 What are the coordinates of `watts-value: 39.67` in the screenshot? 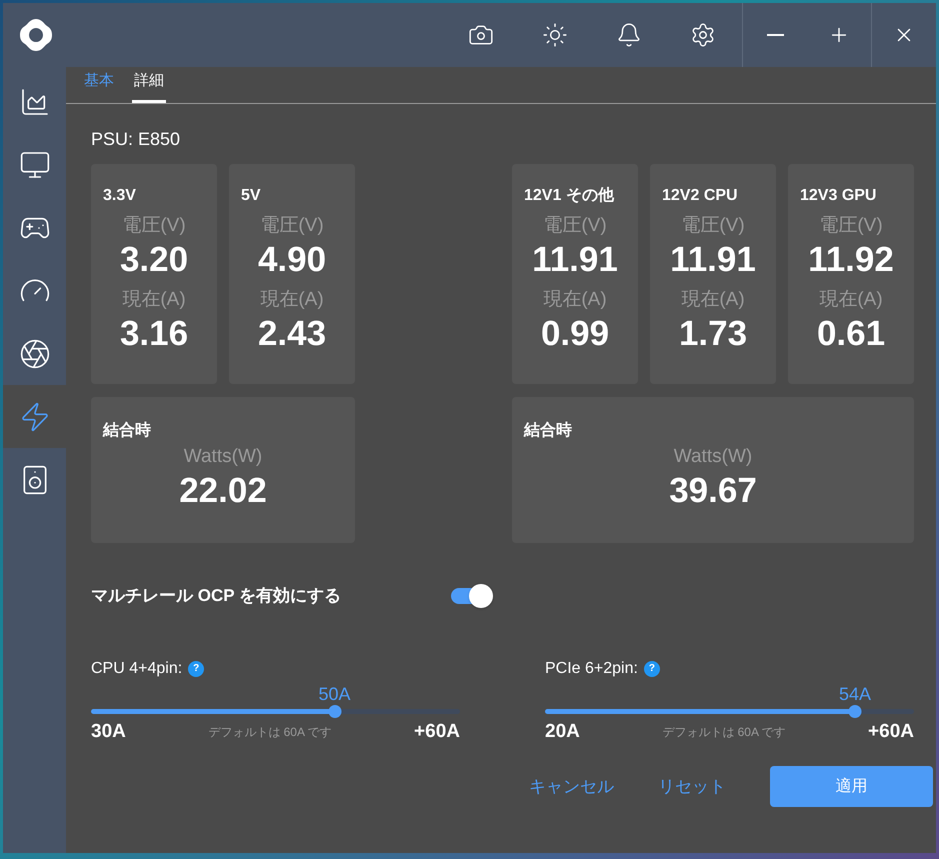 It's located at (713, 491).